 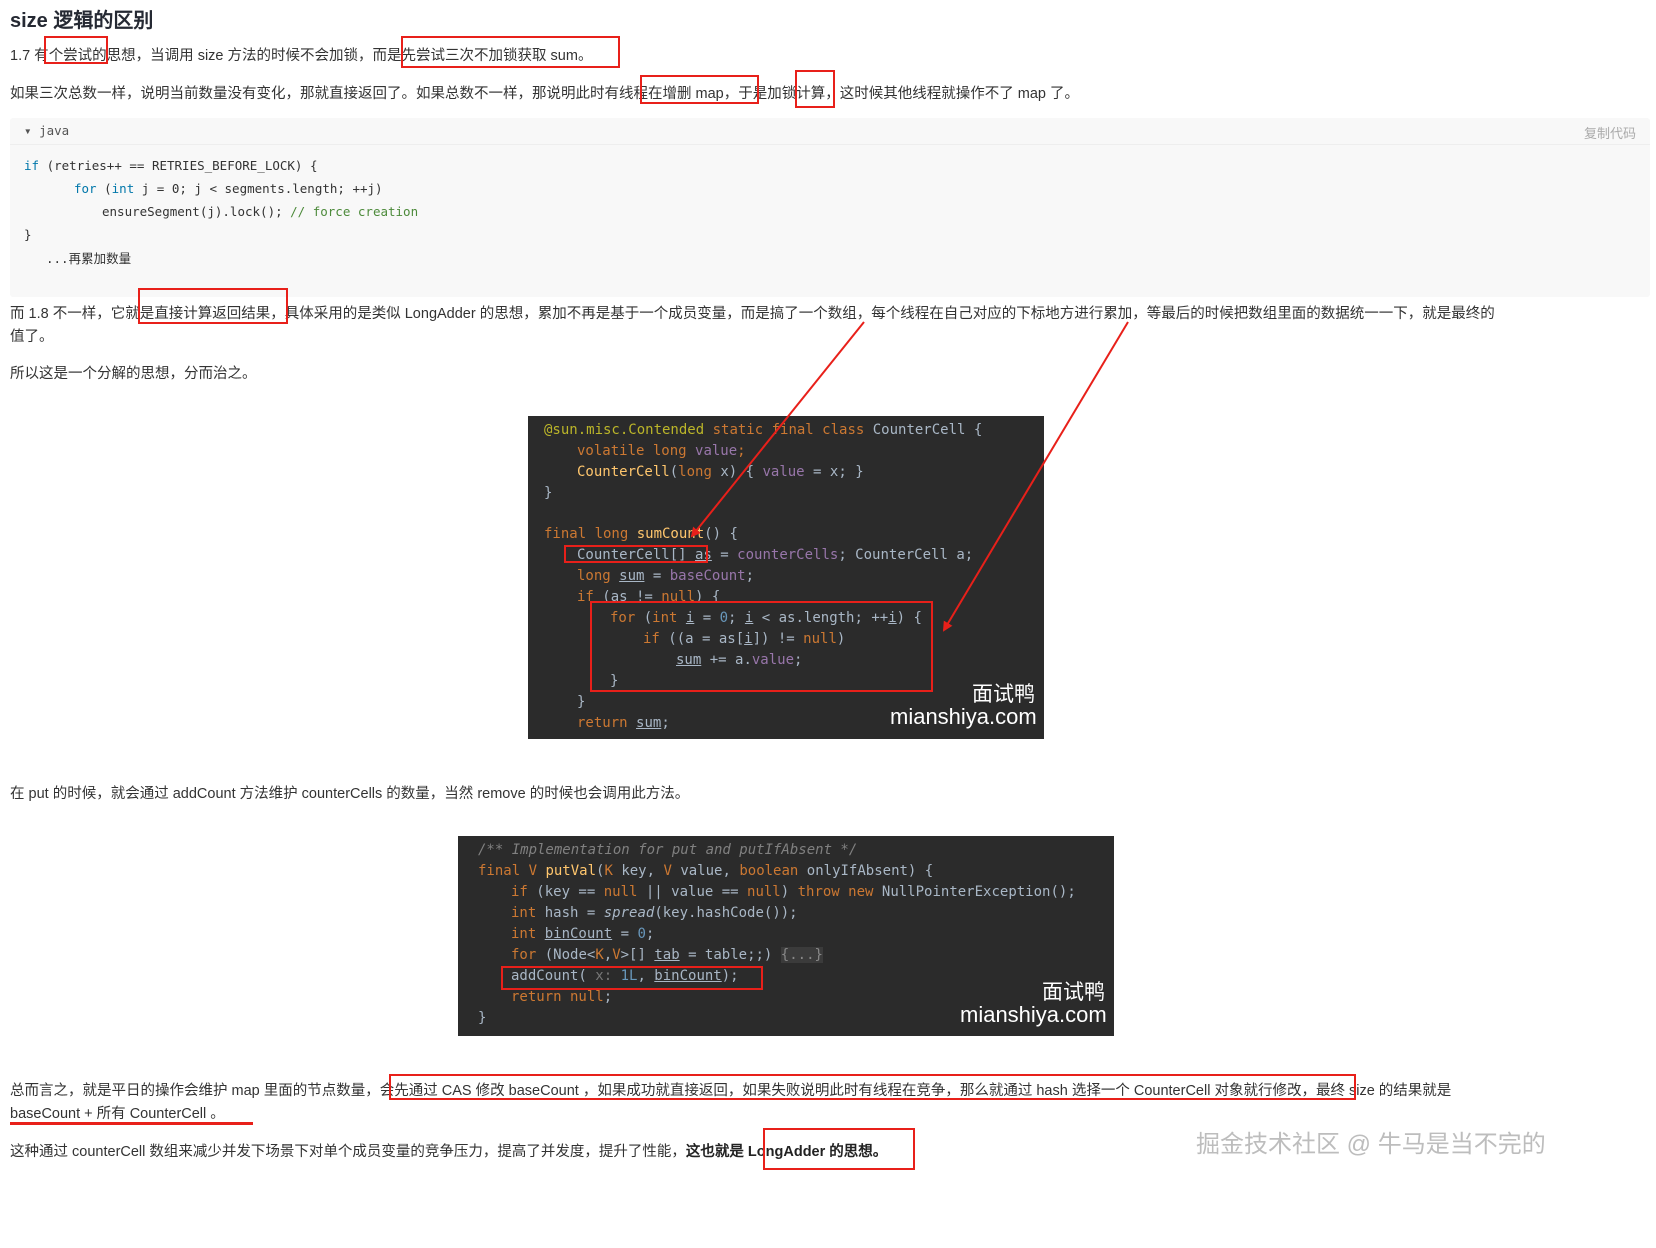 I want to click on annotation-arrows, so click(x=909, y=476).